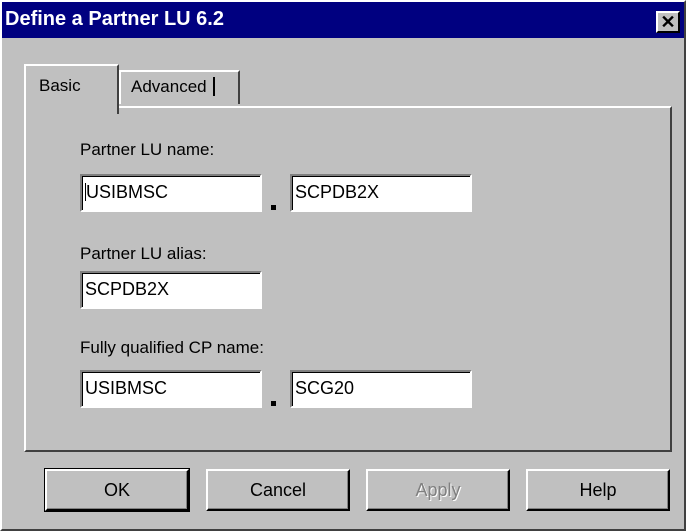 This screenshot has width=686, height=531. I want to click on apply-button: Apply, so click(438, 490).